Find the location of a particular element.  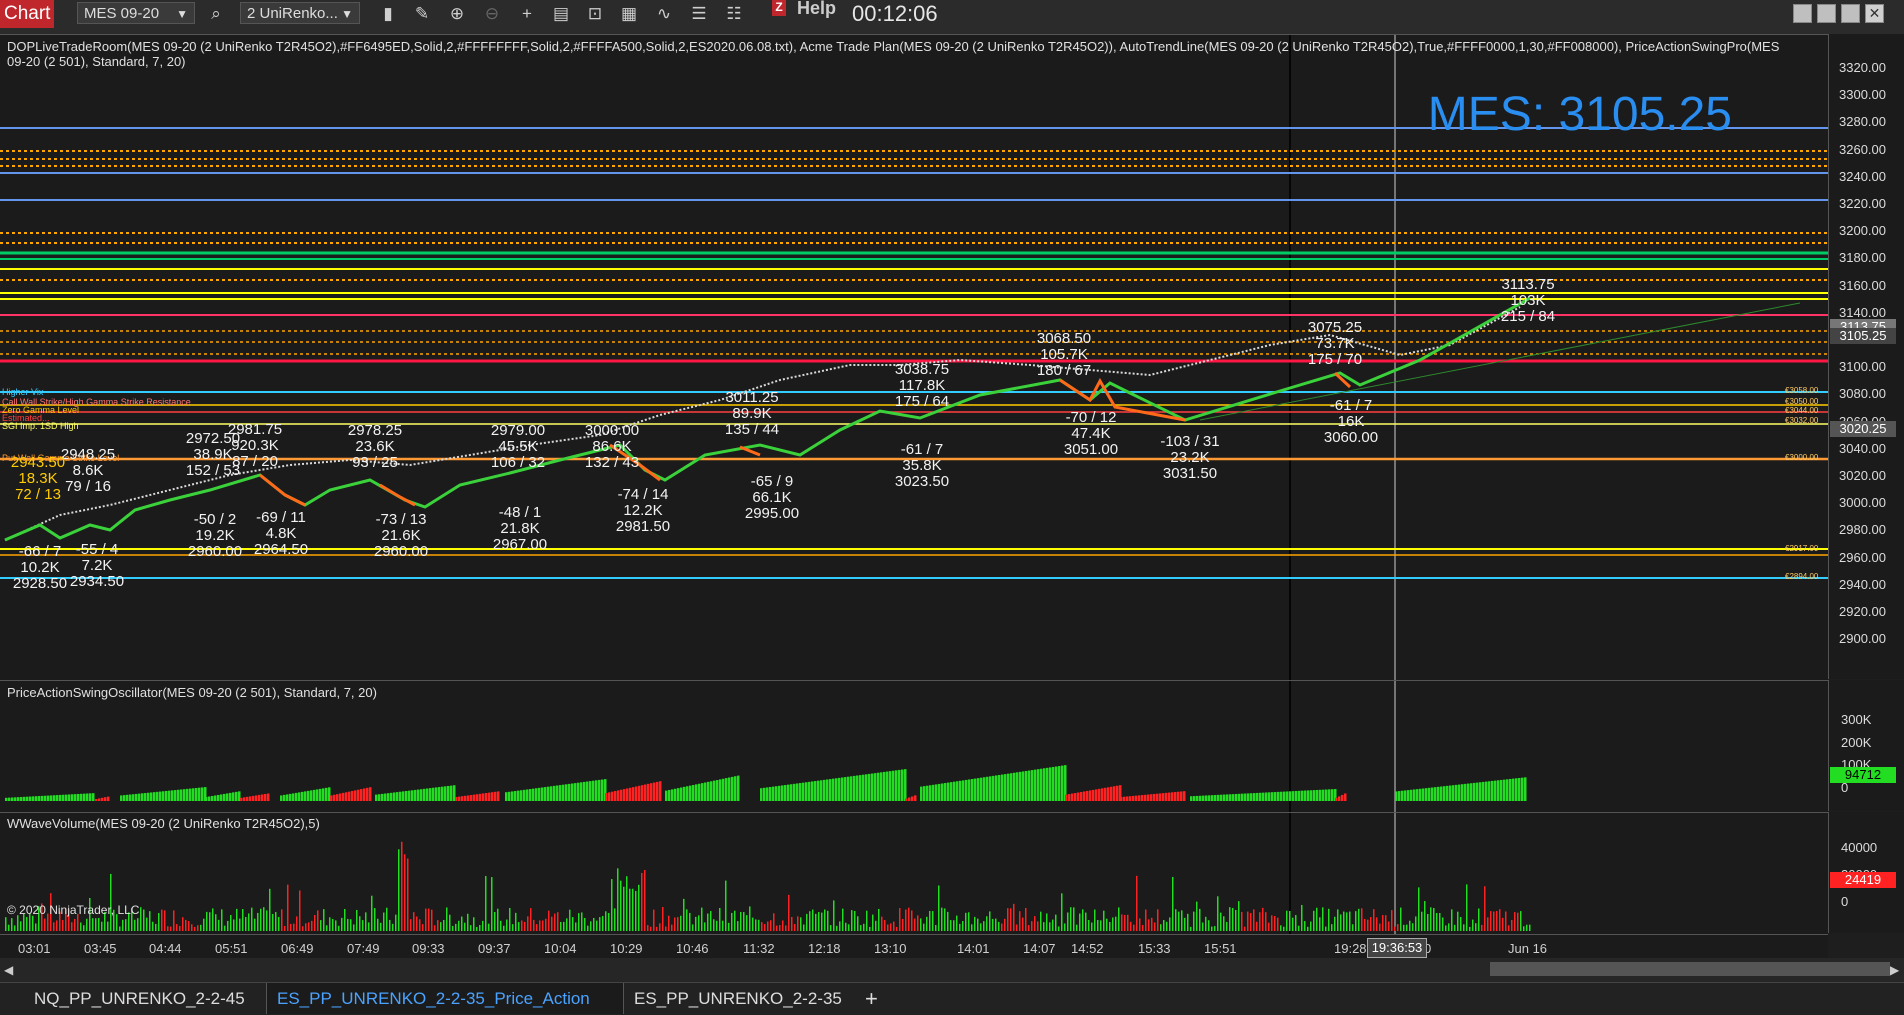

indicators-icon: ∿ is located at coordinates (664, 14).